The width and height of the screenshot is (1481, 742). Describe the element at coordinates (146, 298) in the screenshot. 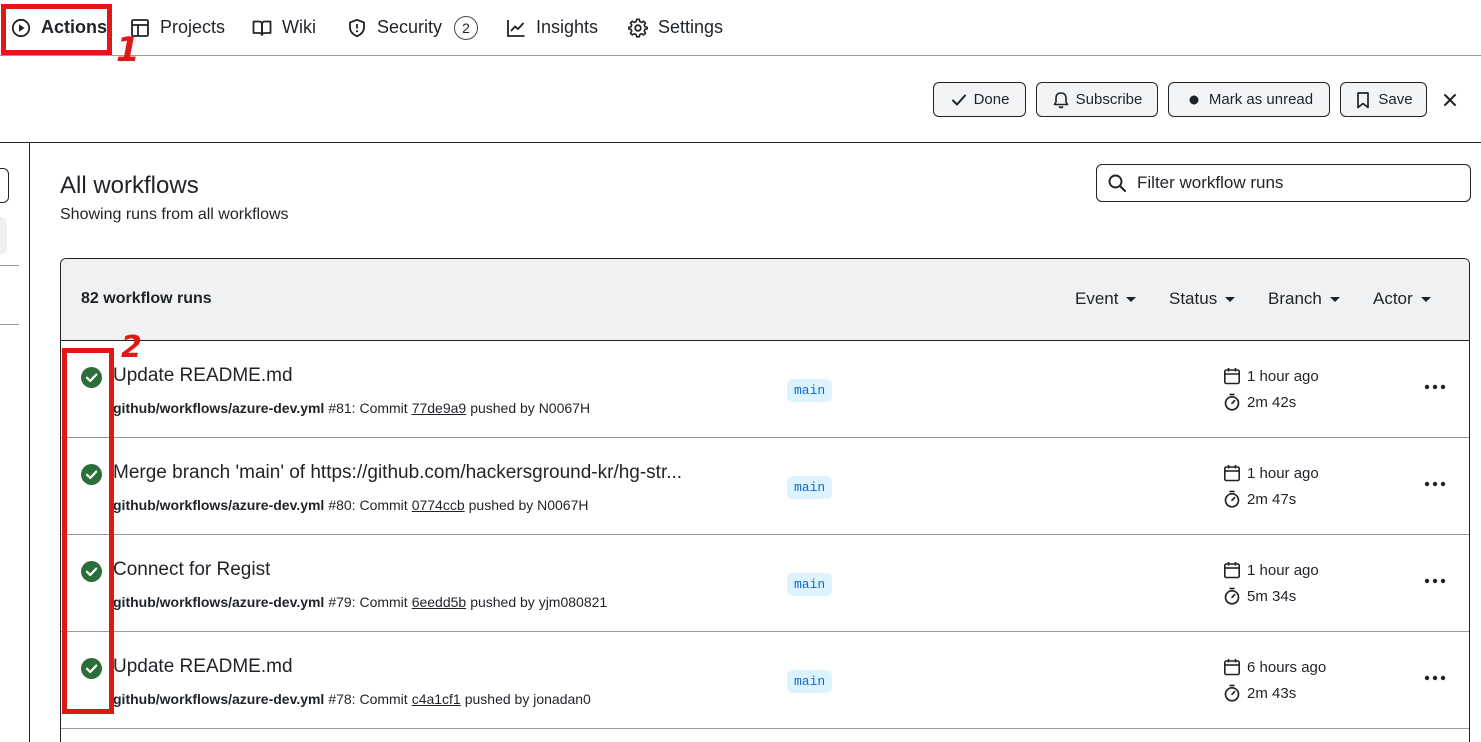

I see `runs-count: 82 workflow runs` at that location.